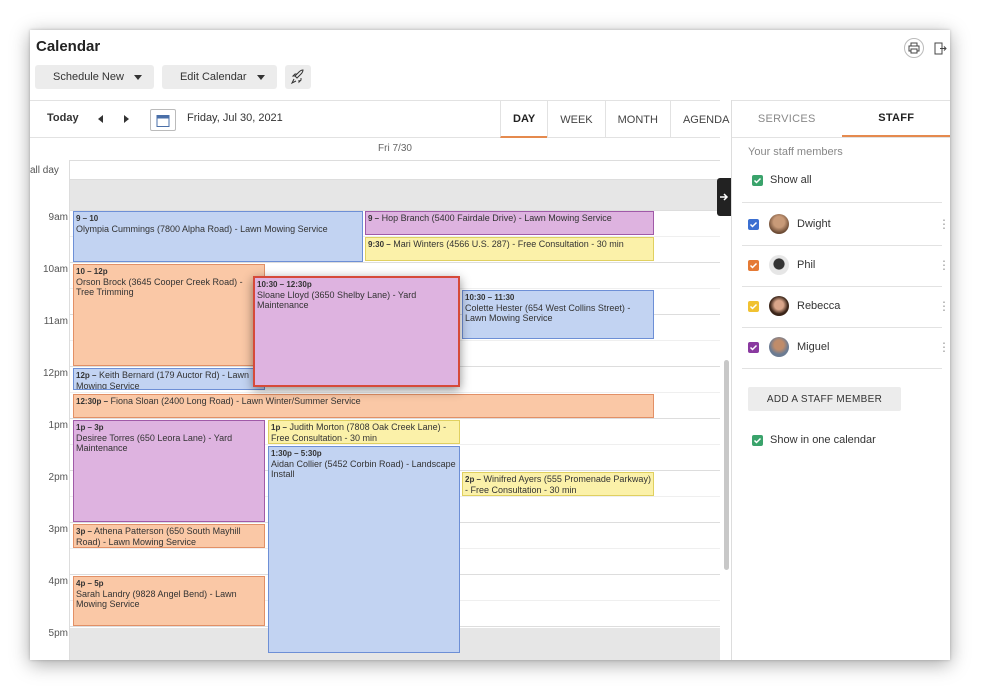 This screenshot has height=696, width=994. I want to click on all-day-row, so click(395, 170).